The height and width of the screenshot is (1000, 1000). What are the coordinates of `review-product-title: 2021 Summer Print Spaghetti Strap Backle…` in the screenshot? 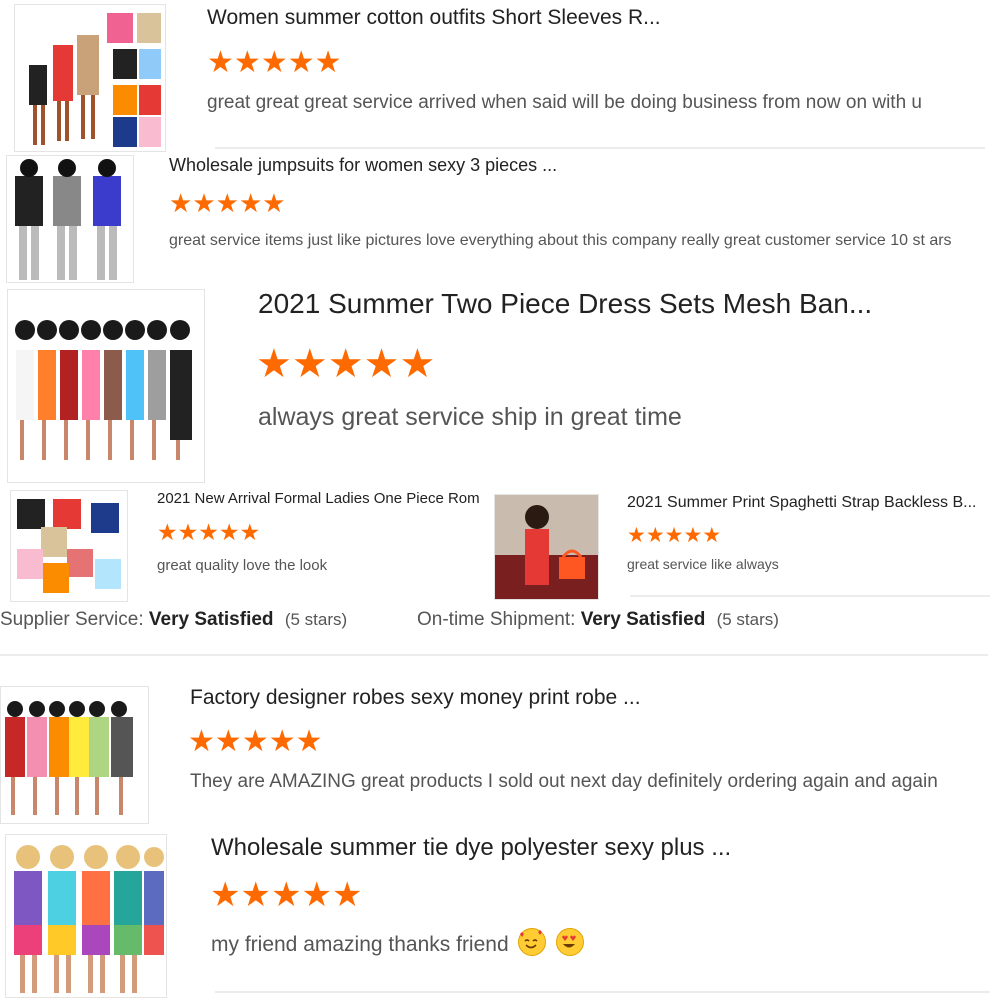 It's located at (802, 503).